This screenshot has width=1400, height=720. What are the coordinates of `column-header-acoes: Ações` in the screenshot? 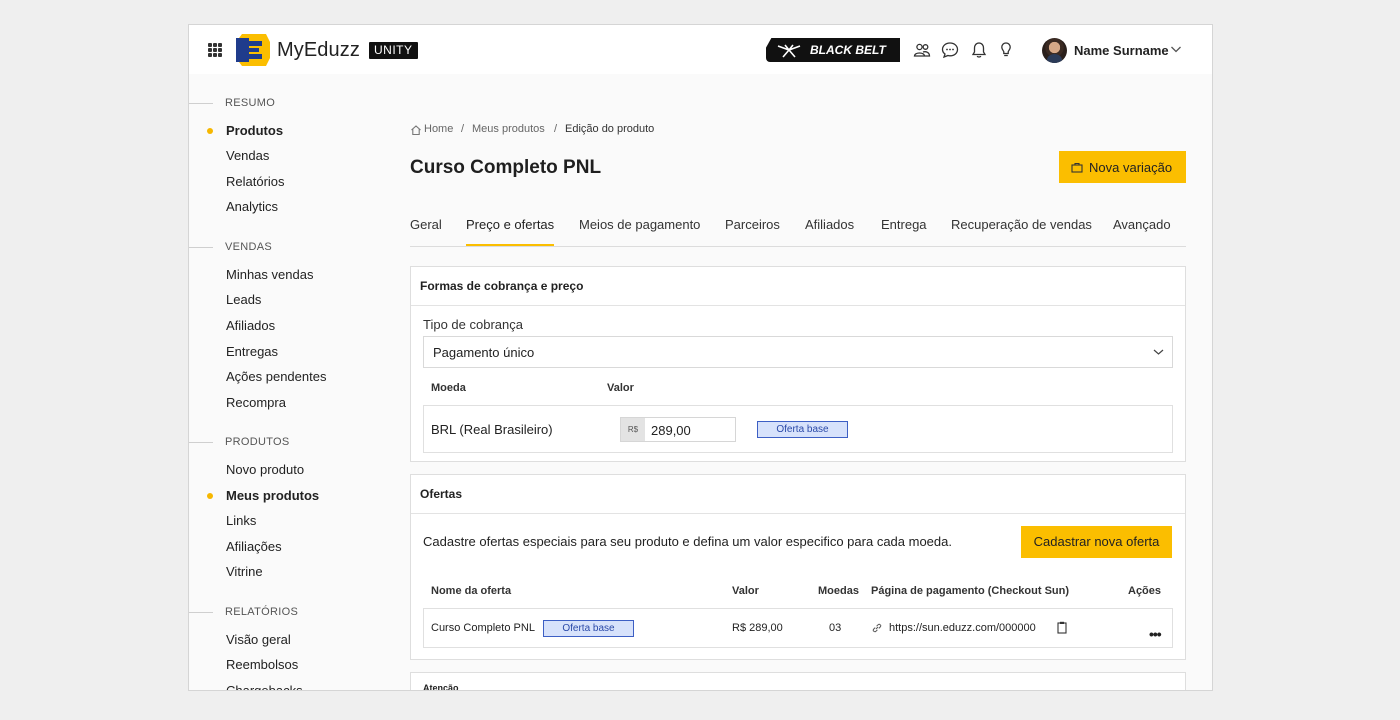 It's located at (1145, 591).